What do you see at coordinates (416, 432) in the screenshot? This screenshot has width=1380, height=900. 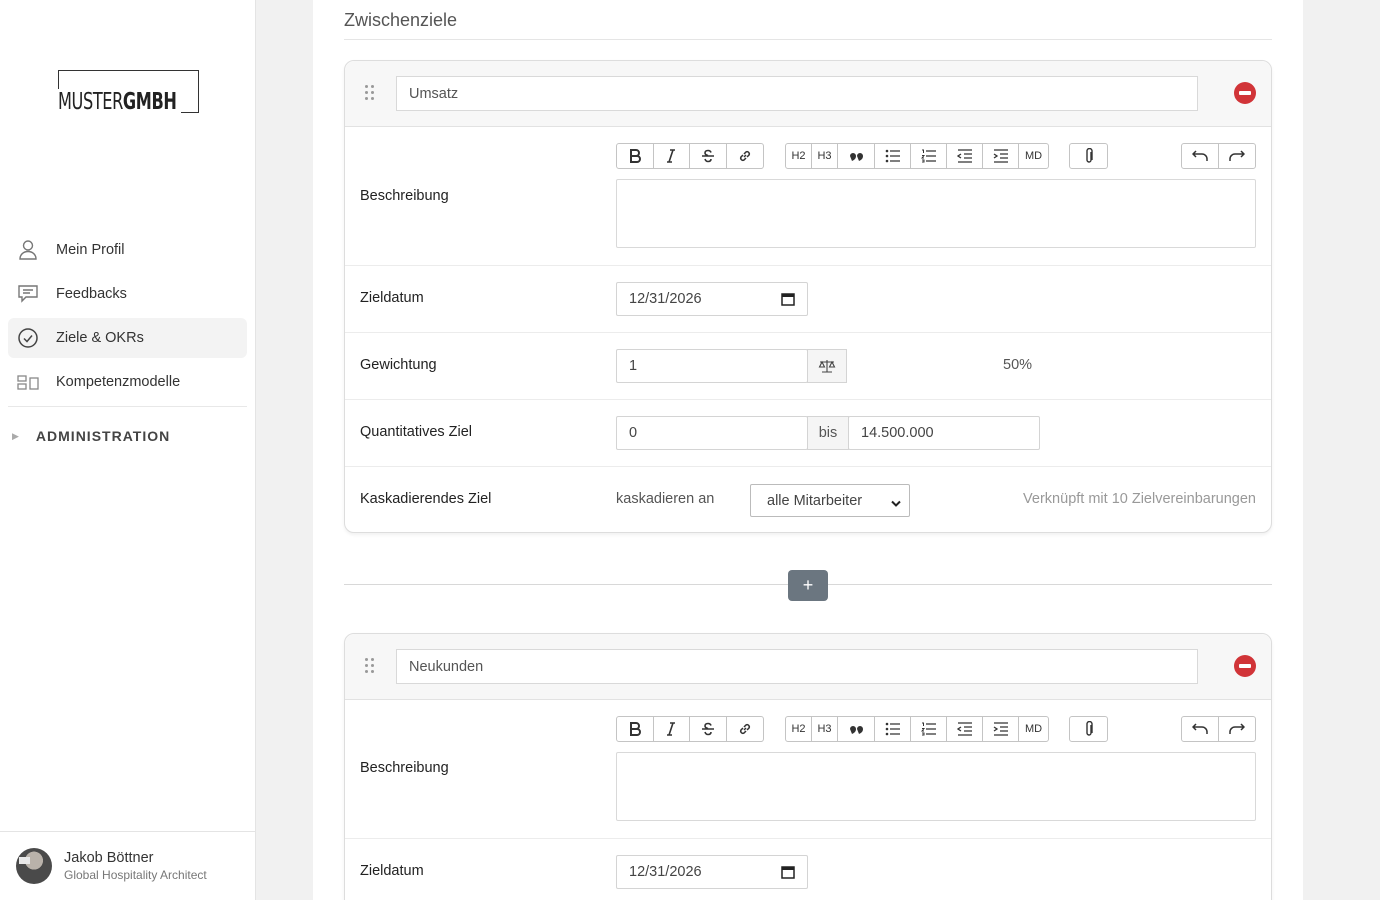 I see `quantitative-label: Quantitatives Ziel` at bounding box center [416, 432].